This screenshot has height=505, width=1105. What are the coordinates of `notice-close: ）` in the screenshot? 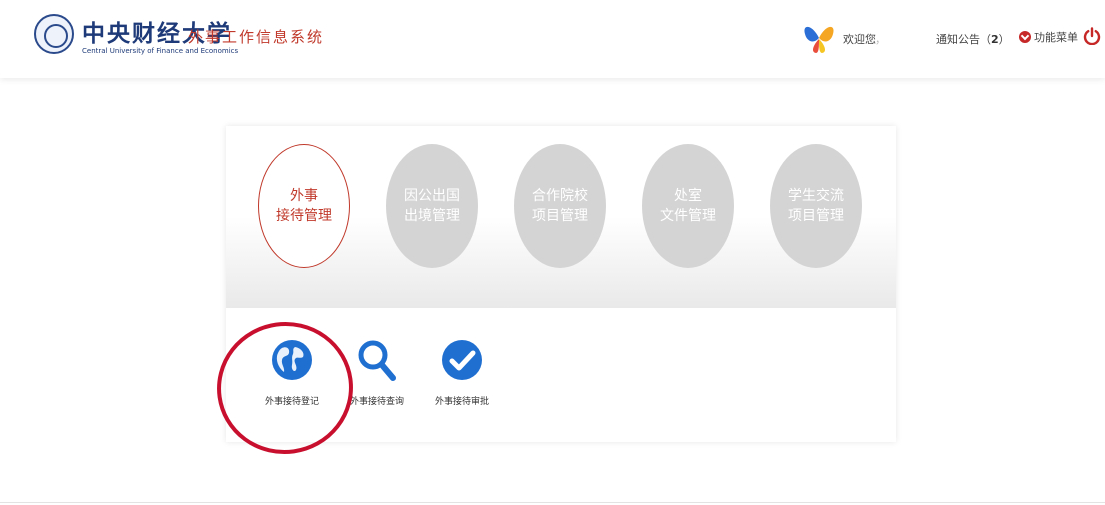 It's located at (1004, 39).